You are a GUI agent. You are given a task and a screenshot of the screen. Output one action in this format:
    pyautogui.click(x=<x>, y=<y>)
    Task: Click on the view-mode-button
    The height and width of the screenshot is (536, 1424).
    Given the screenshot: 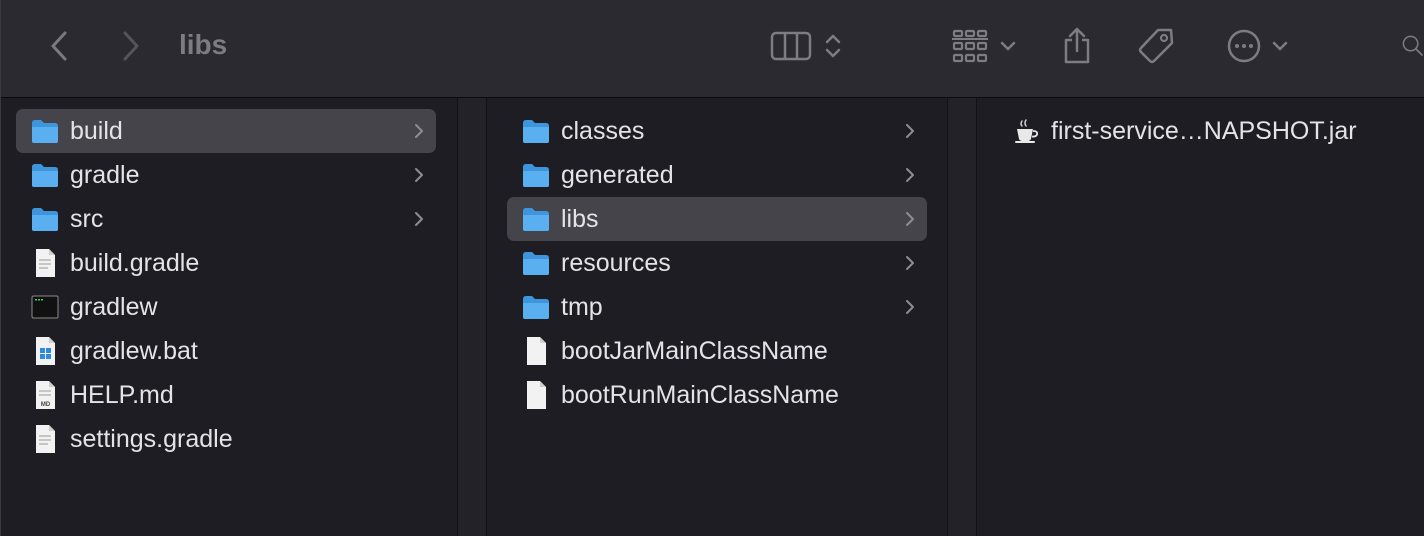 What is the action you would take?
    pyautogui.click(x=806, y=46)
    